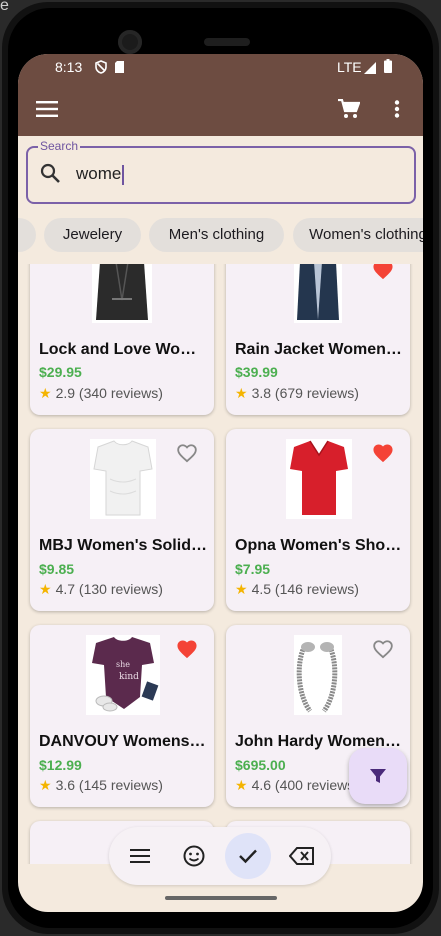 The width and height of the screenshot is (441, 936). Describe the element at coordinates (130, 42) in the screenshot. I see `front-camera` at that location.